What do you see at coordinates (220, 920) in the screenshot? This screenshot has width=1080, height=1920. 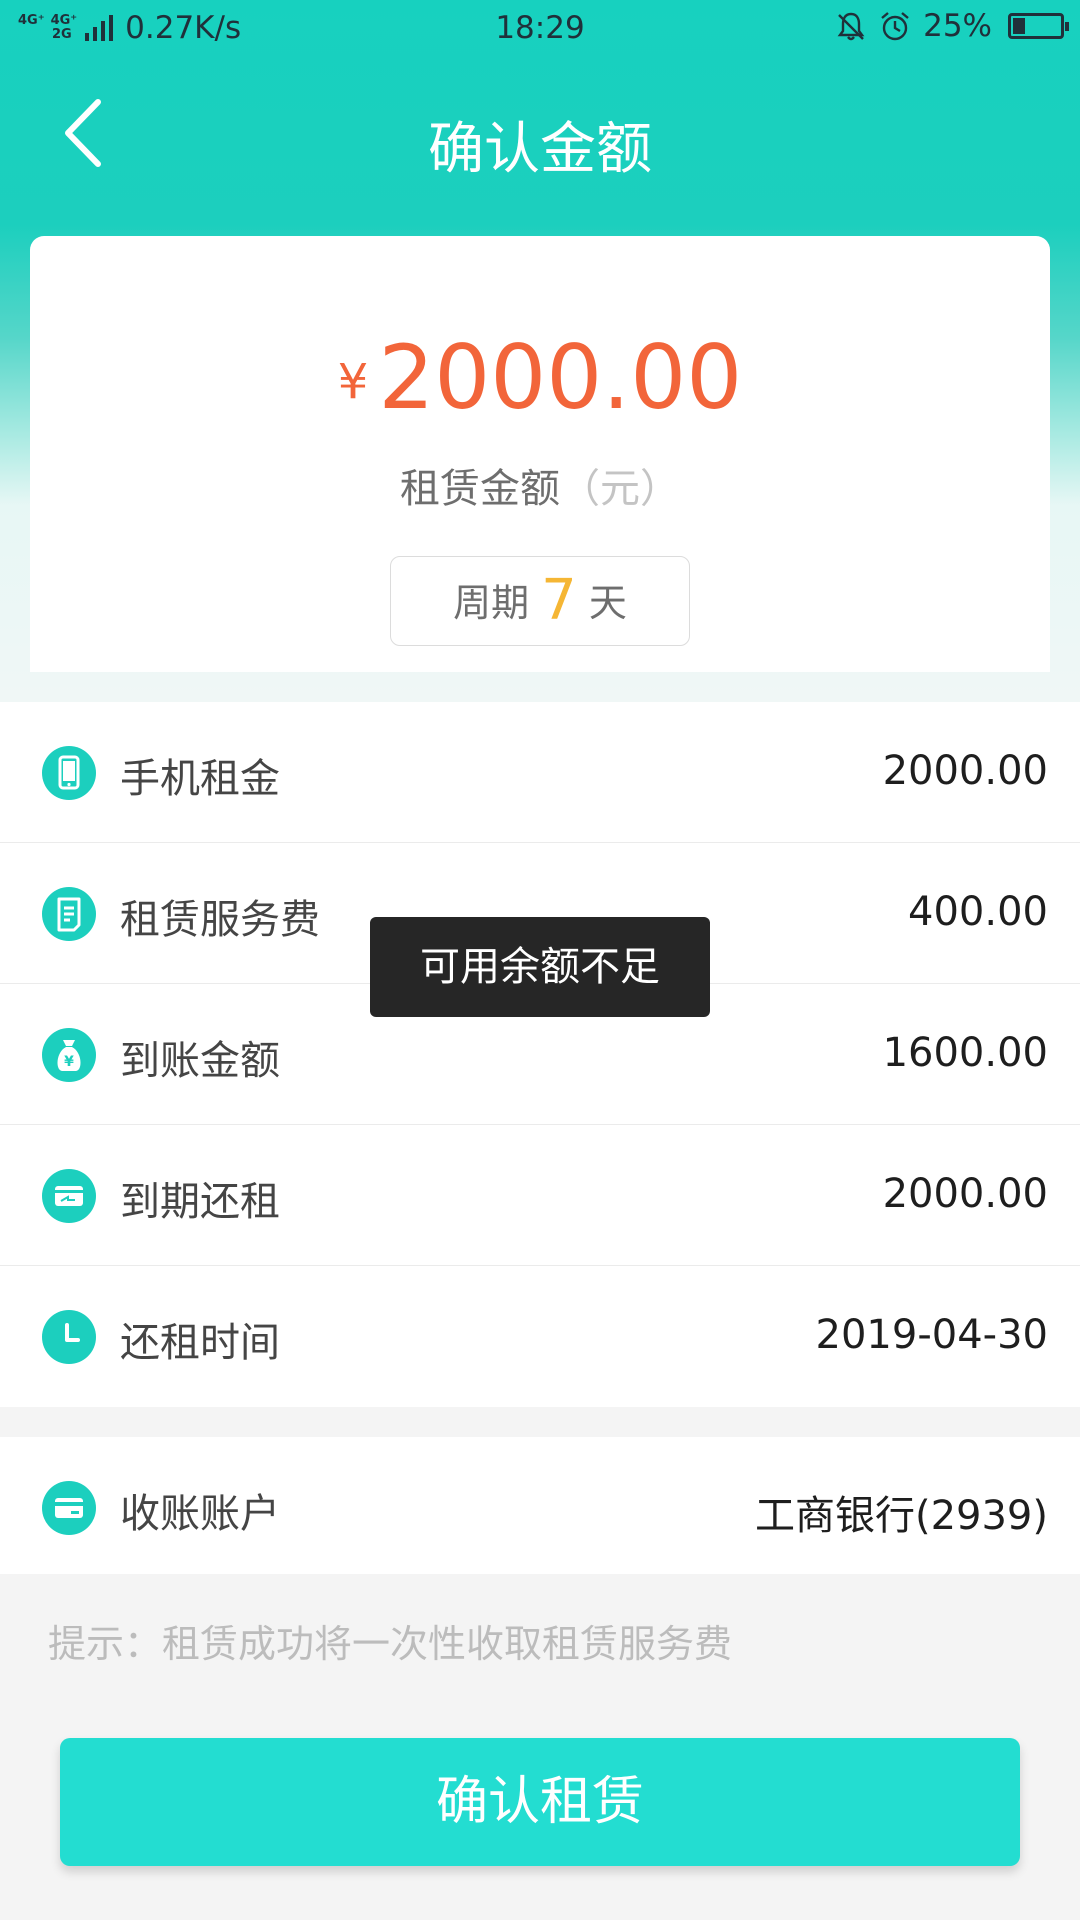 I see `detail-label: 租赁服务费` at bounding box center [220, 920].